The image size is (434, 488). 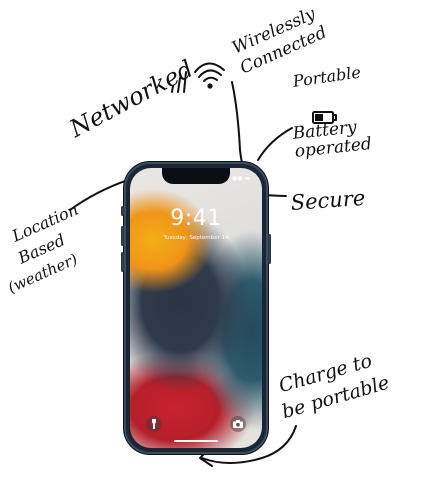 I want to click on battery-connector, so click(x=275, y=144).